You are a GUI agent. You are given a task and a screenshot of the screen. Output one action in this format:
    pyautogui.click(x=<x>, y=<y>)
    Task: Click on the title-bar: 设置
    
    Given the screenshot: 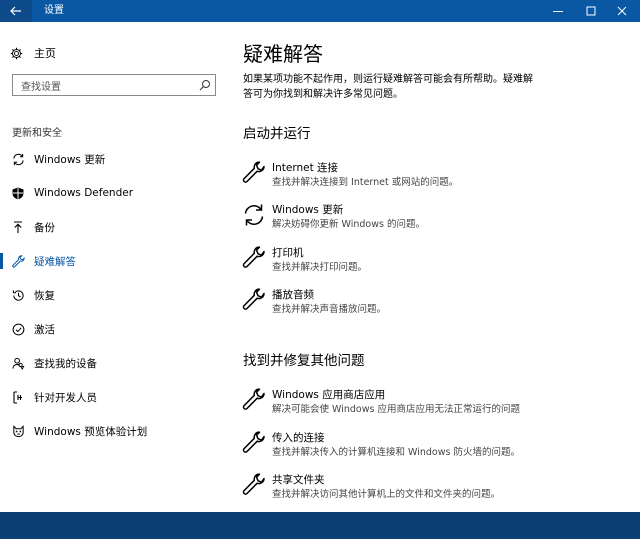 What is the action you would take?
    pyautogui.click(x=320, y=11)
    